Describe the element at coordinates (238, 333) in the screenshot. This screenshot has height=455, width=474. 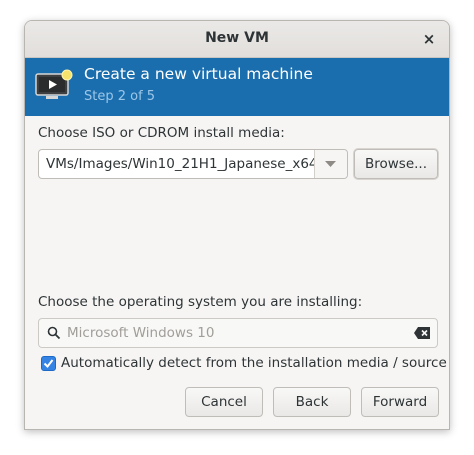
I see `os-search-input: Microsoft Windows 10` at that location.